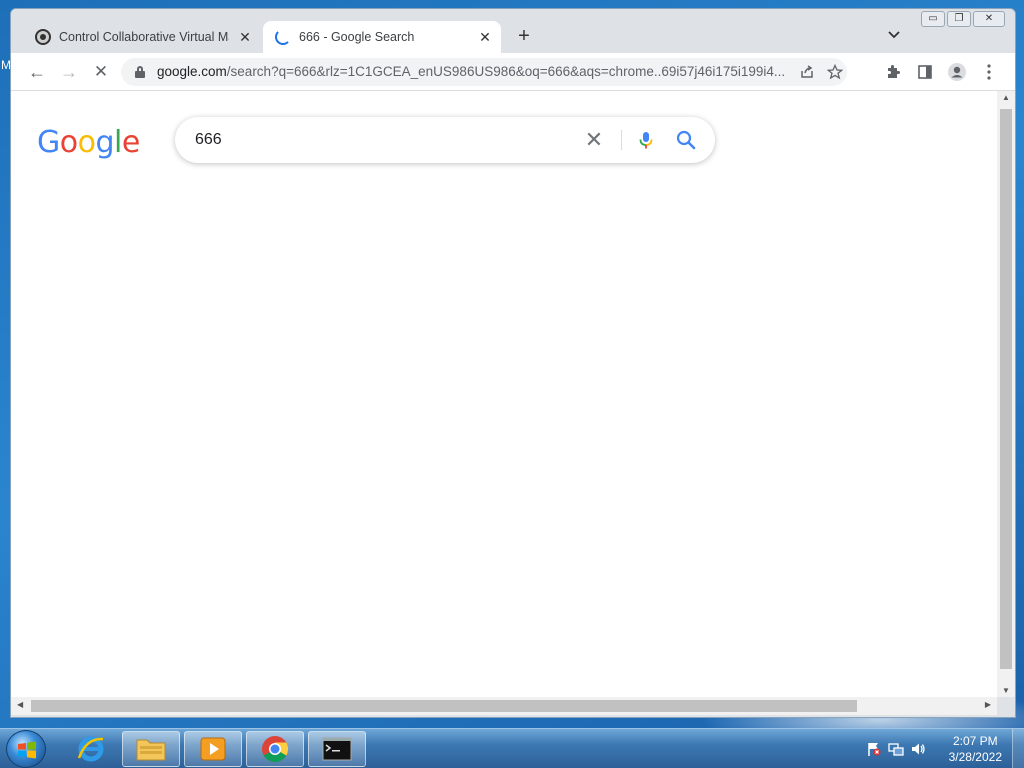 The width and height of the screenshot is (1024, 768). I want to click on restore-button: ❐, so click(959, 19).